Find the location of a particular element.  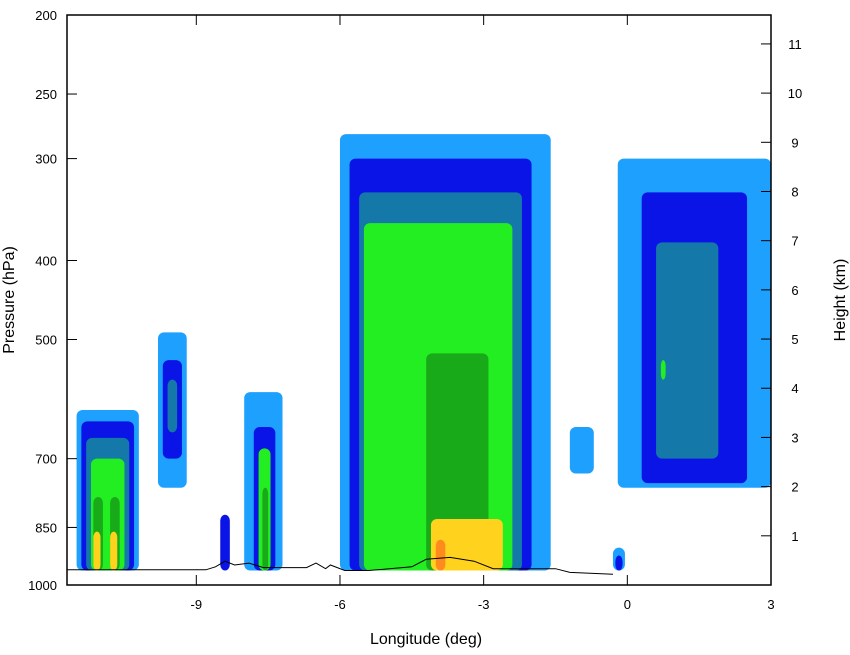

x-axis-title: Longitude (deg) is located at coordinates (426, 639).